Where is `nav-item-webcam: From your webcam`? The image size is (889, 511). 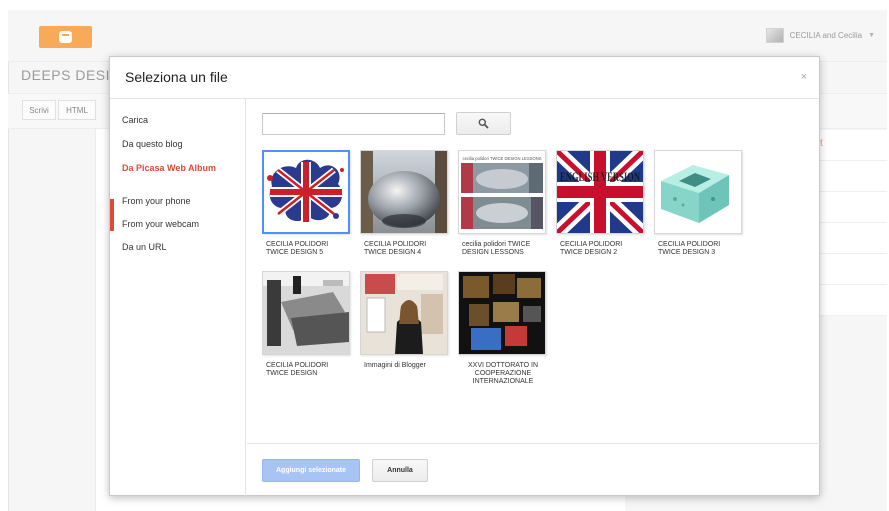 nav-item-webcam: From your webcam is located at coordinates (177, 224).